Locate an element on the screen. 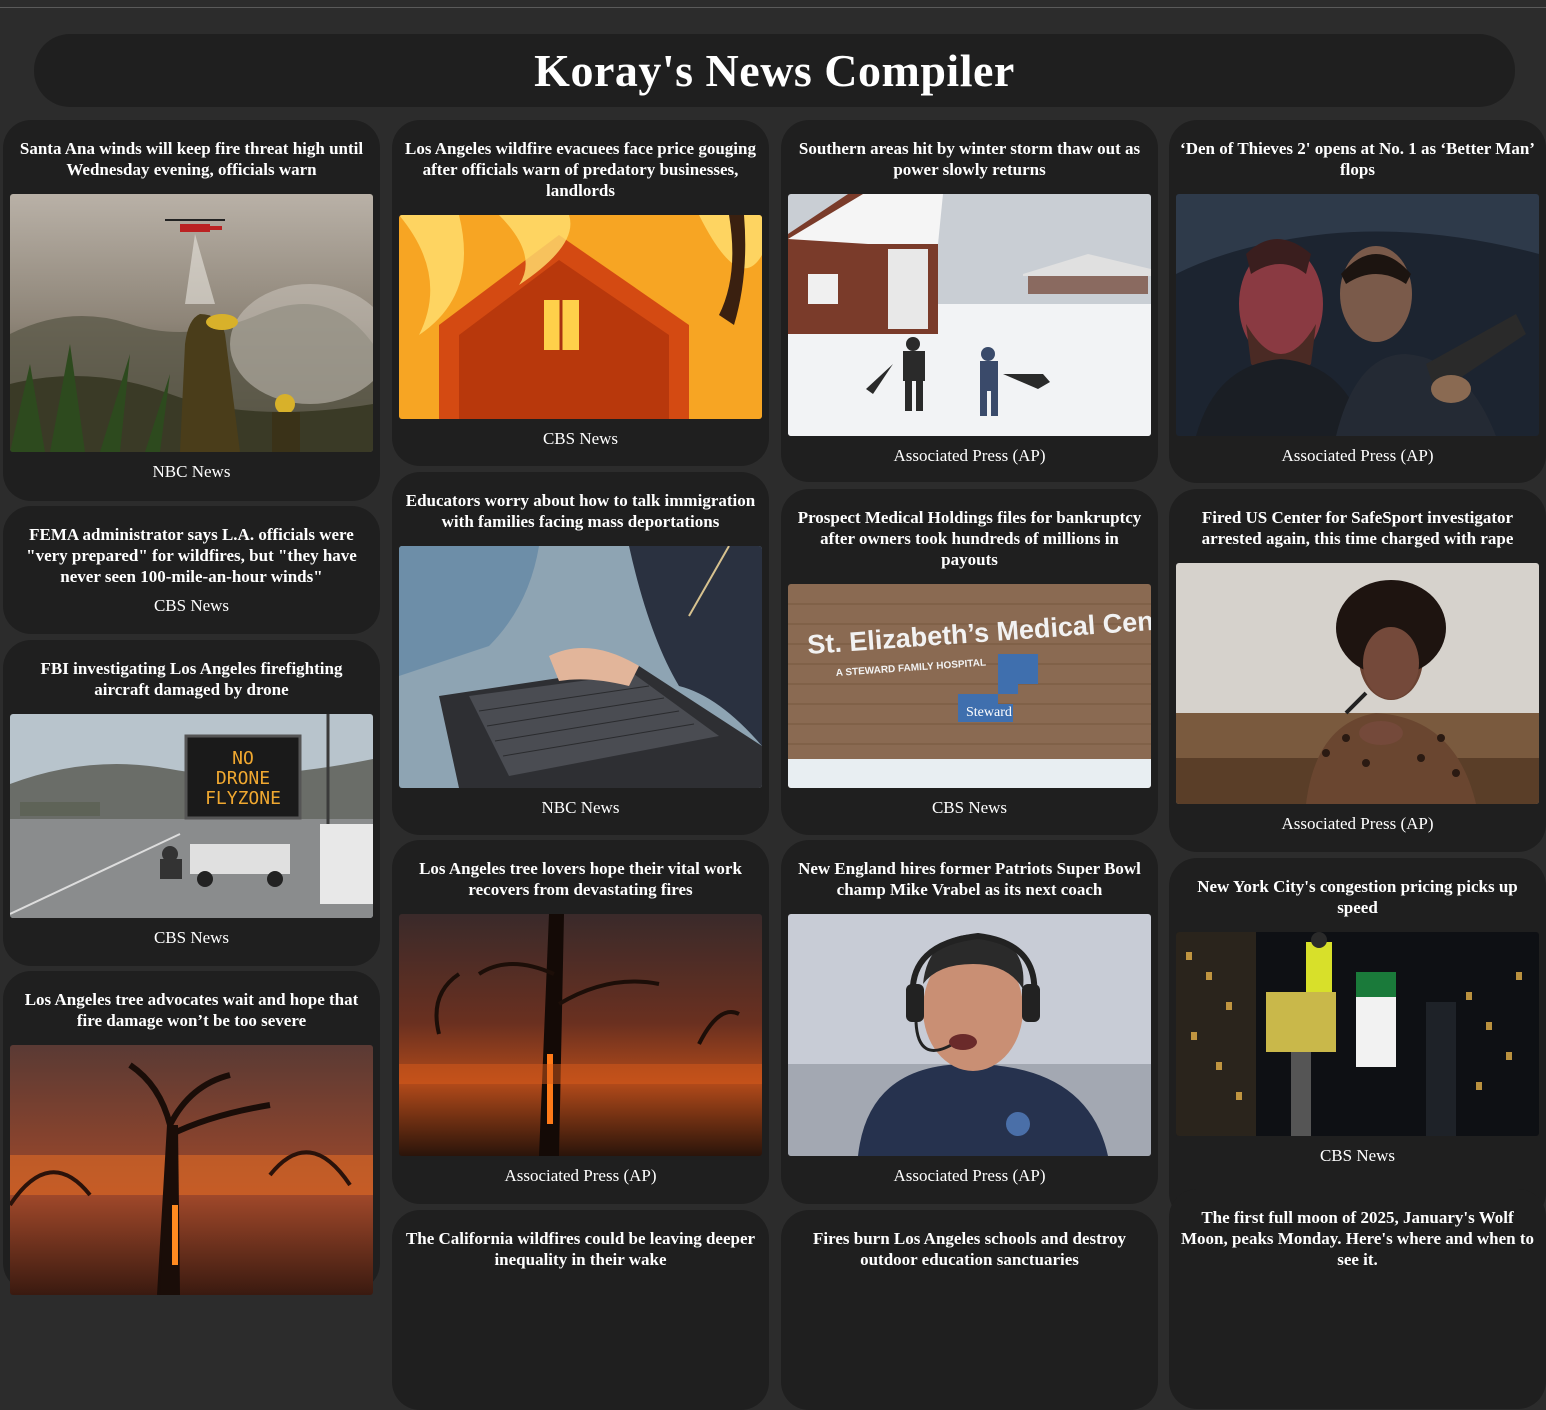 This screenshot has width=1546, height=1410. app-title: Koray's News Compiler is located at coordinates (774, 70).